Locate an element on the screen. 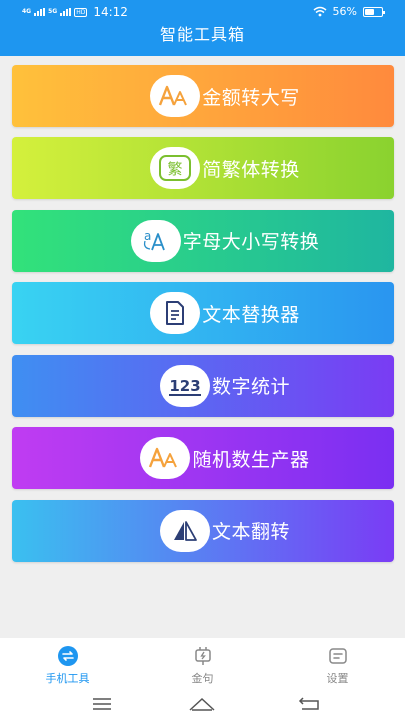 The image size is (405, 720). tool-card-content: 123 数字统计 is located at coordinates (224, 385).